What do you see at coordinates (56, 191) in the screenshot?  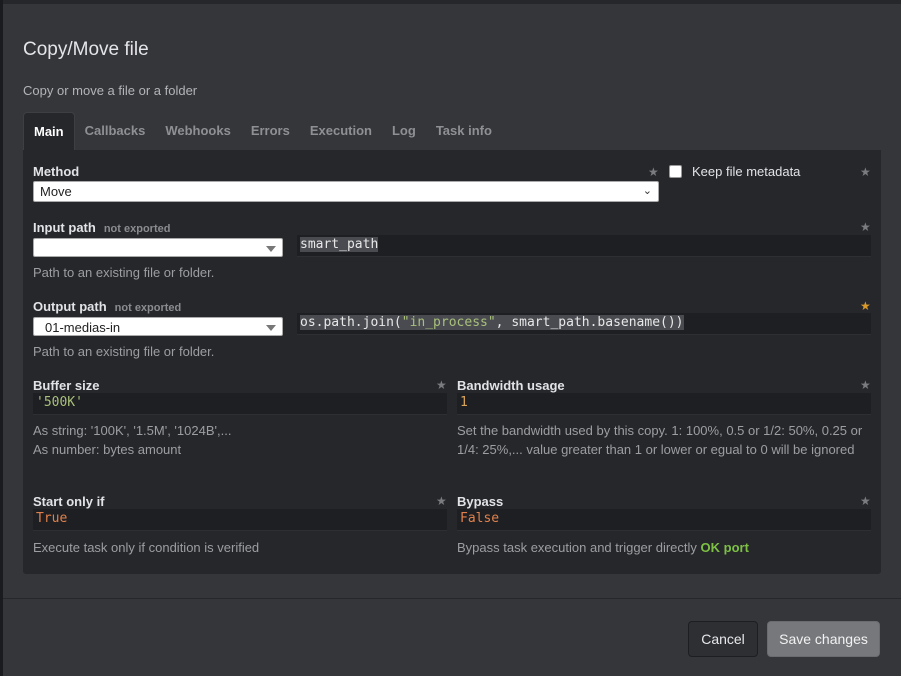 I see `method-select-value: Move` at bounding box center [56, 191].